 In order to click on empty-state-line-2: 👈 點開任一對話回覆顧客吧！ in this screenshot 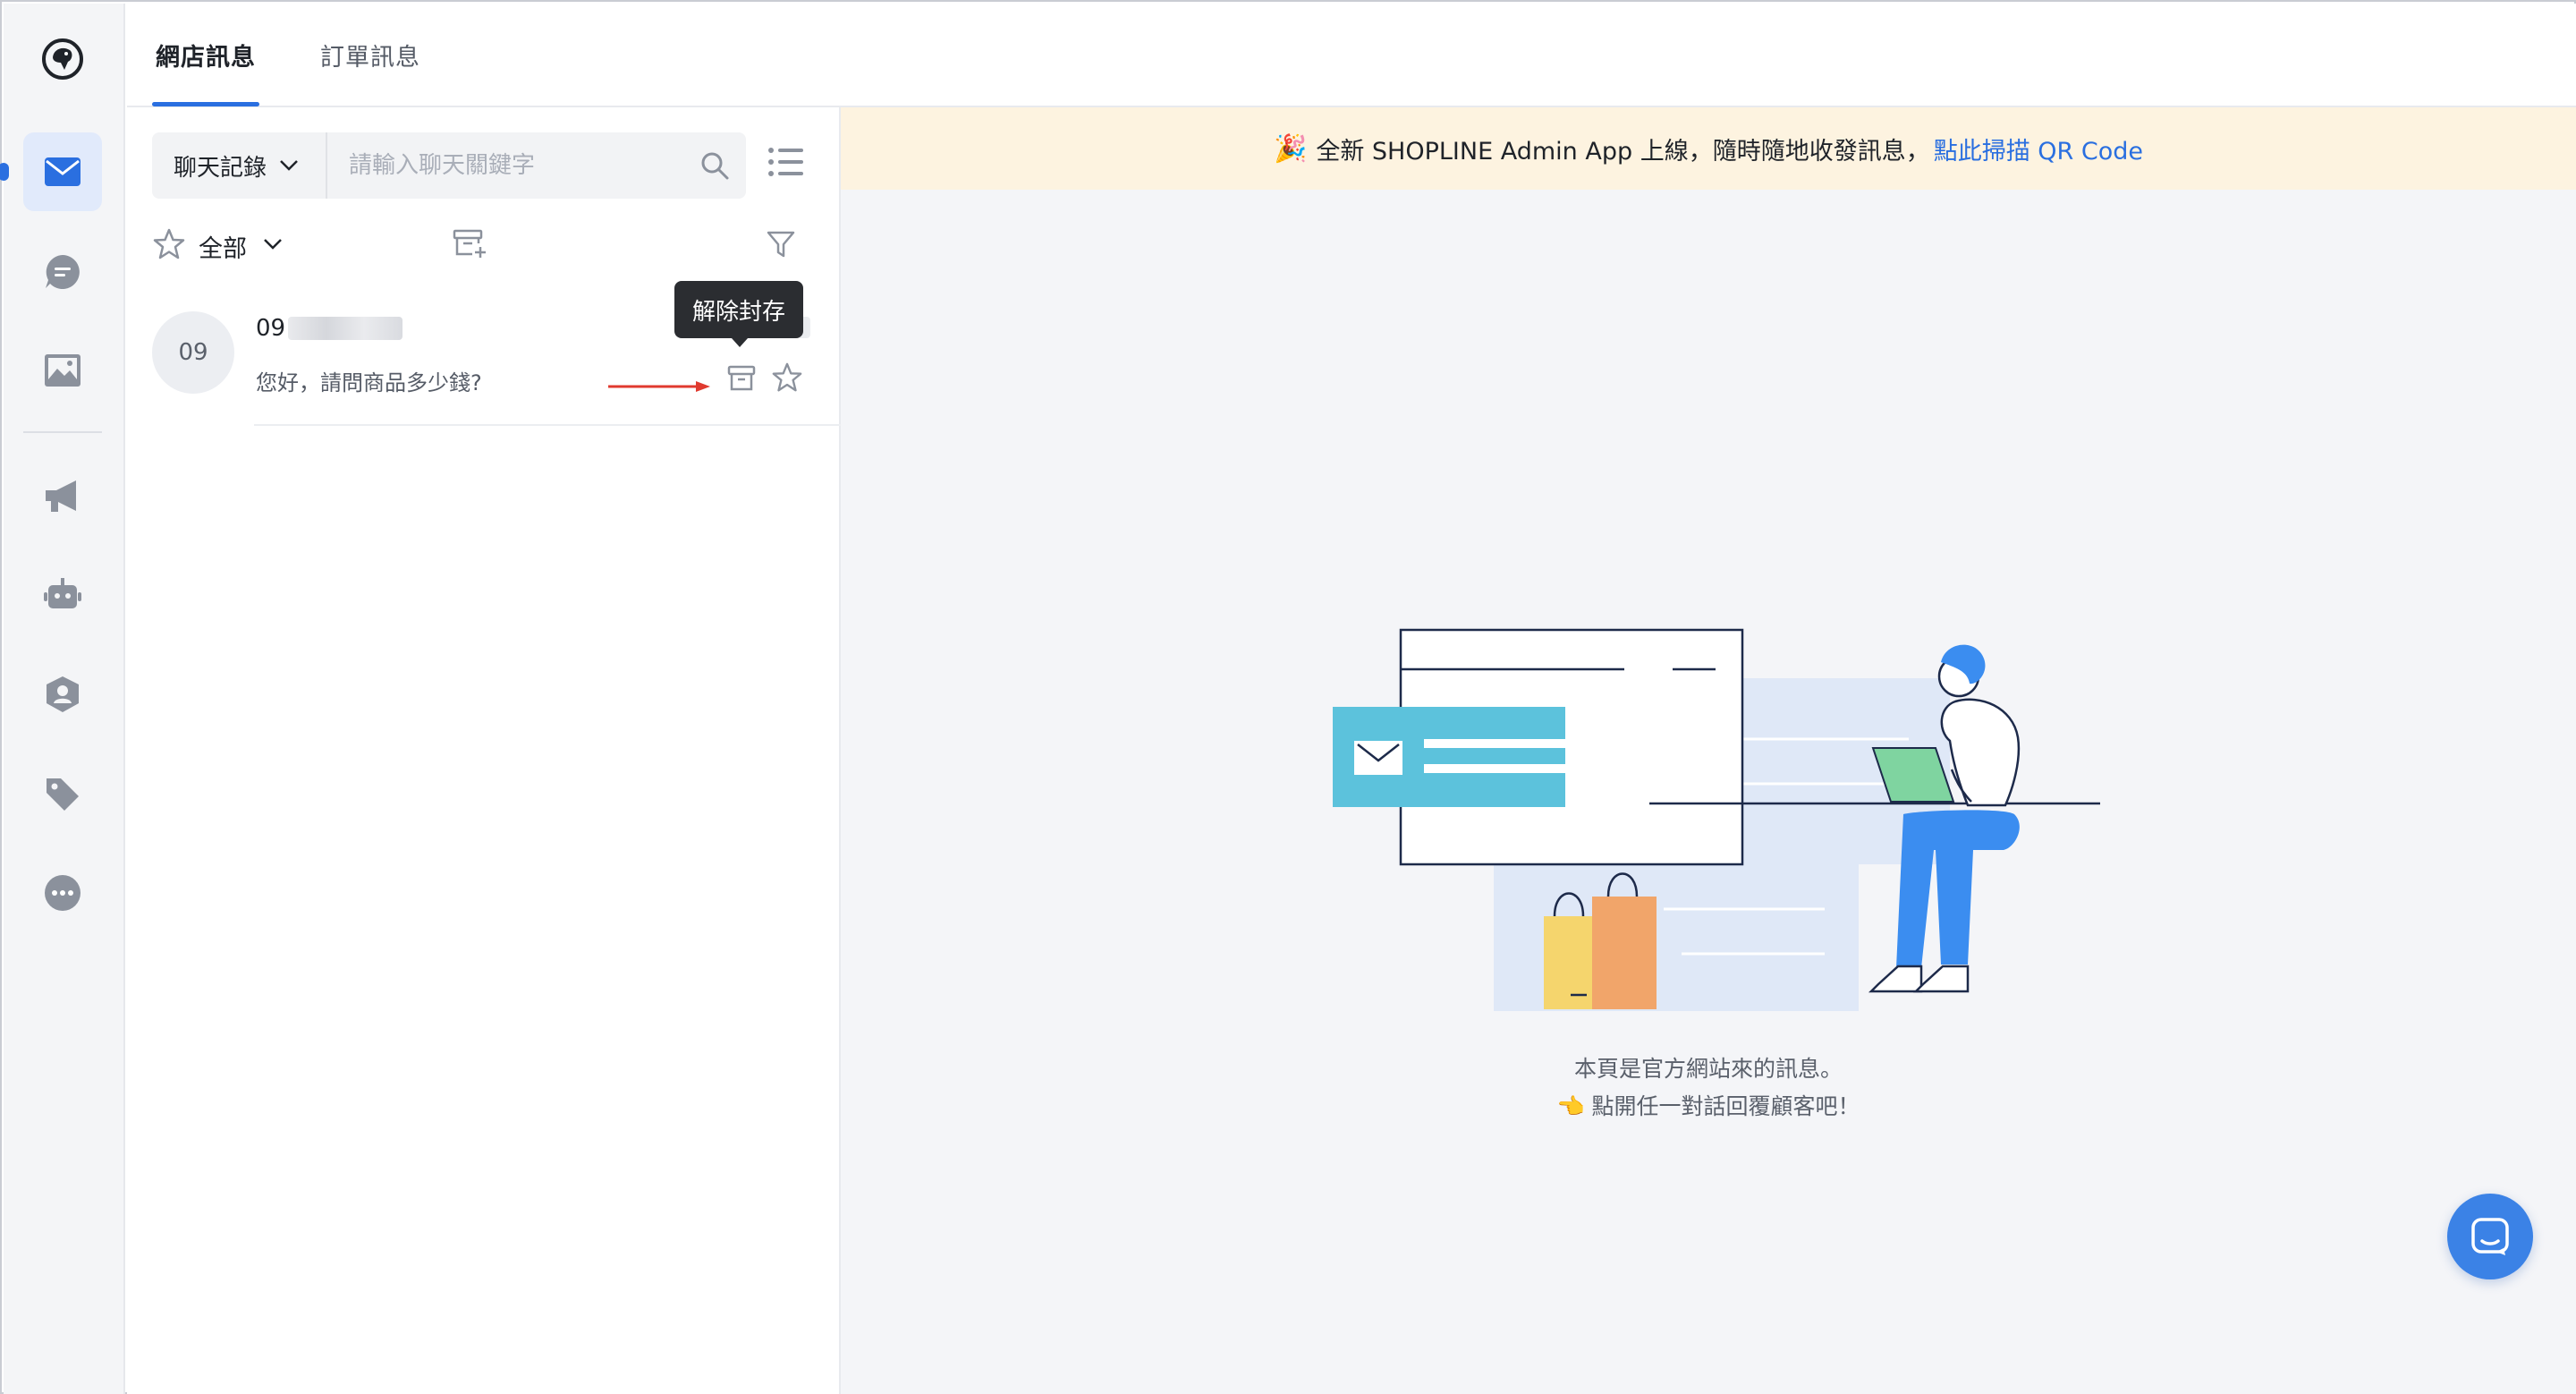, I will do `click(1708, 1106)`.